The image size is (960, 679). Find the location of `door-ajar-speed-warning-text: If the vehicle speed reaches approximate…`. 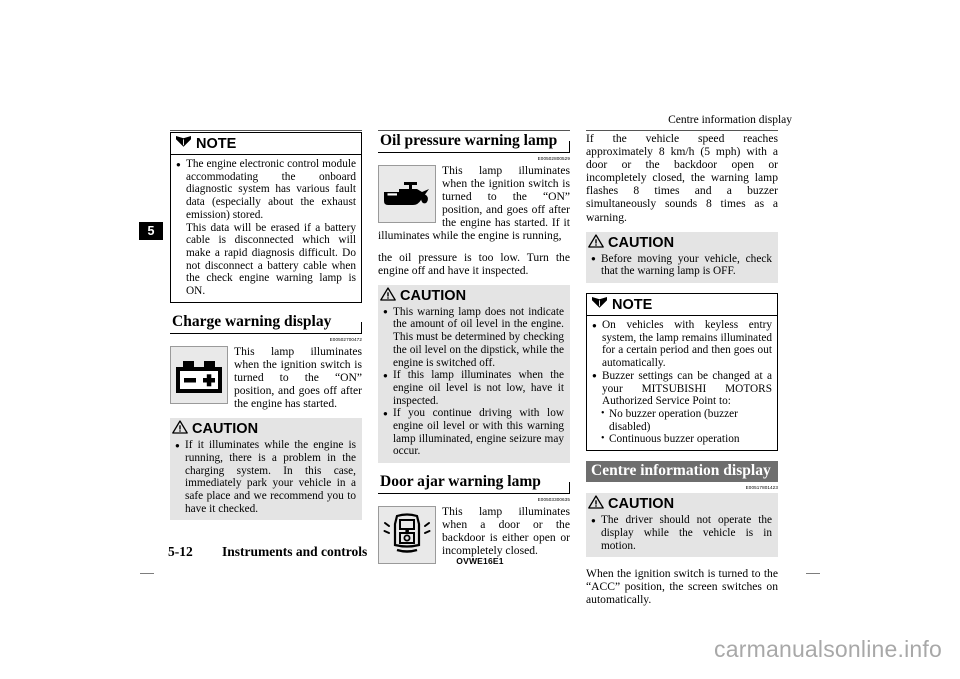

door-ajar-speed-warning-text: If the vehicle speed reaches approximate… is located at coordinates (682, 178).